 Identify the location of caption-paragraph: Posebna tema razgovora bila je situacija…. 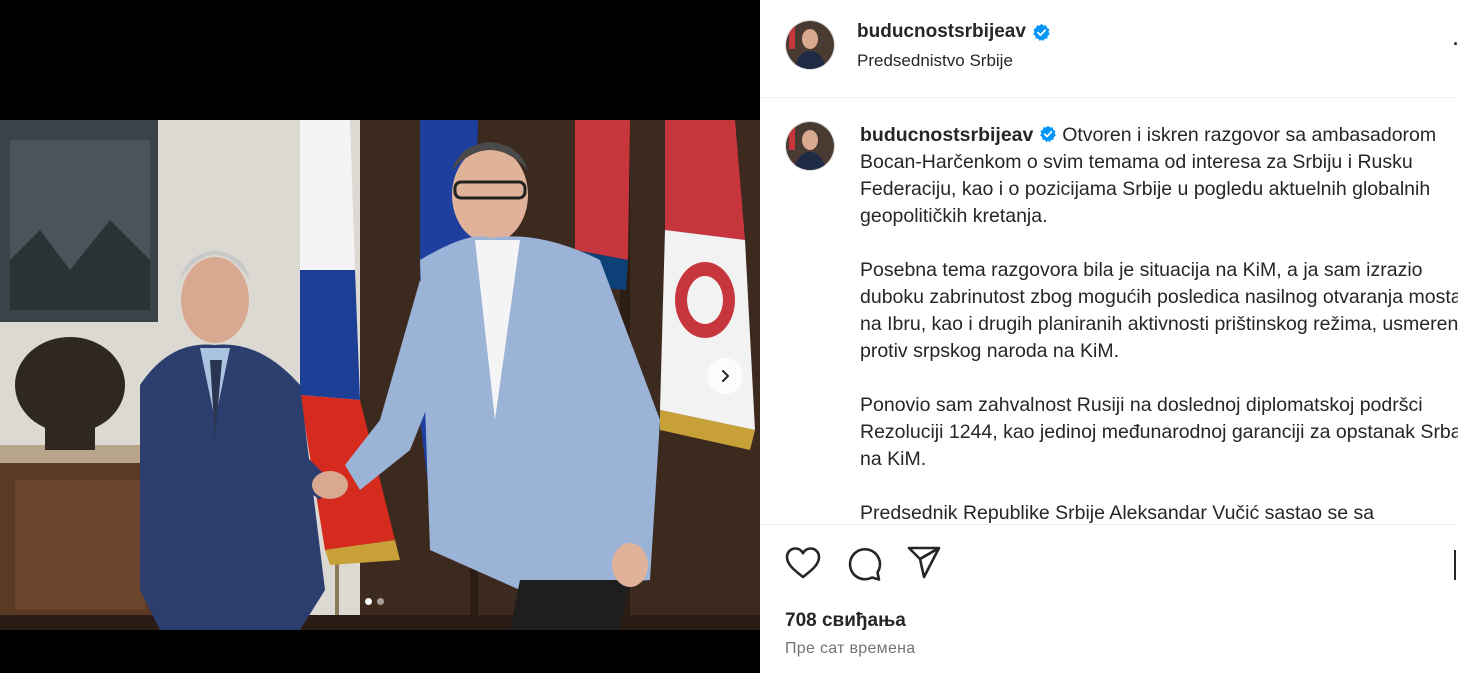
(1159, 310).